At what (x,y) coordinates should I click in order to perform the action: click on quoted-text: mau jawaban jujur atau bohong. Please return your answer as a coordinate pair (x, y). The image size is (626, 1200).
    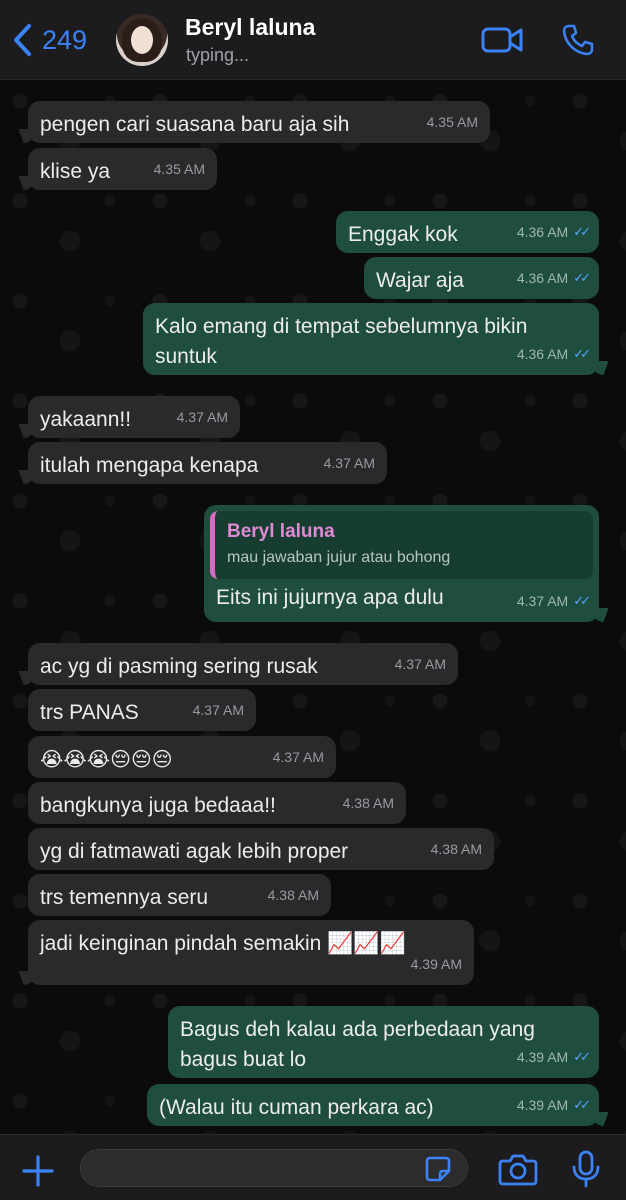
    Looking at the image, I should click on (339, 557).